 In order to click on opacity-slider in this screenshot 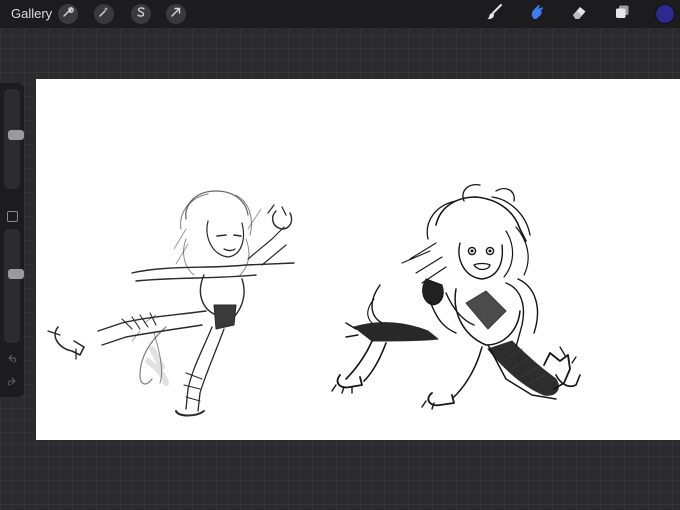, I will do `click(14, 286)`.